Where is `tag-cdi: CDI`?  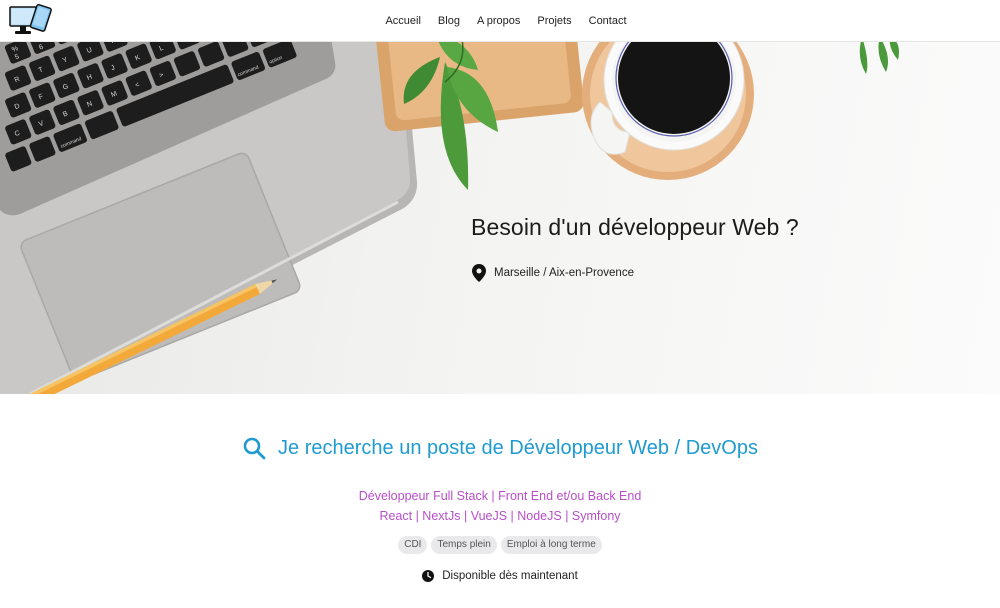
tag-cdi: CDI is located at coordinates (413, 545).